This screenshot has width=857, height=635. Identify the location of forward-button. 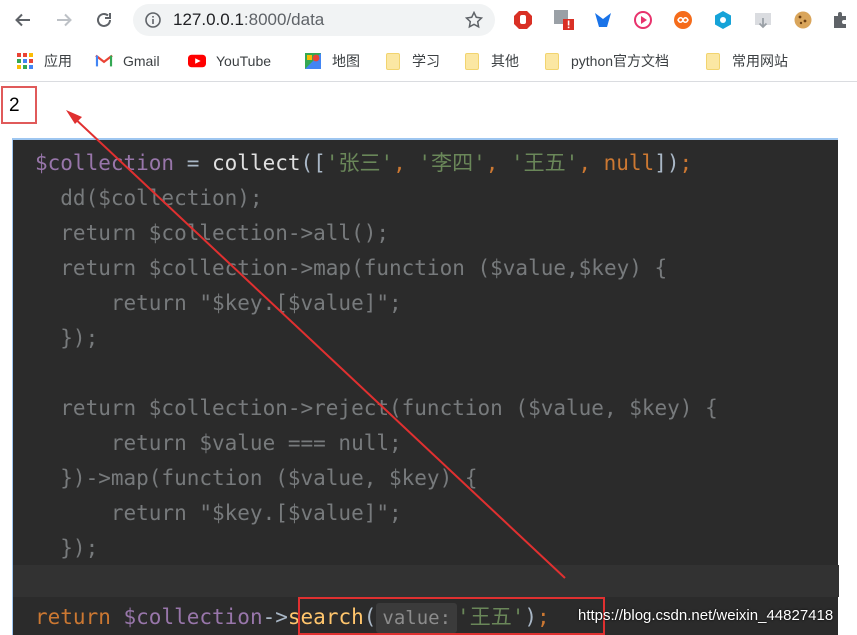
(64, 20).